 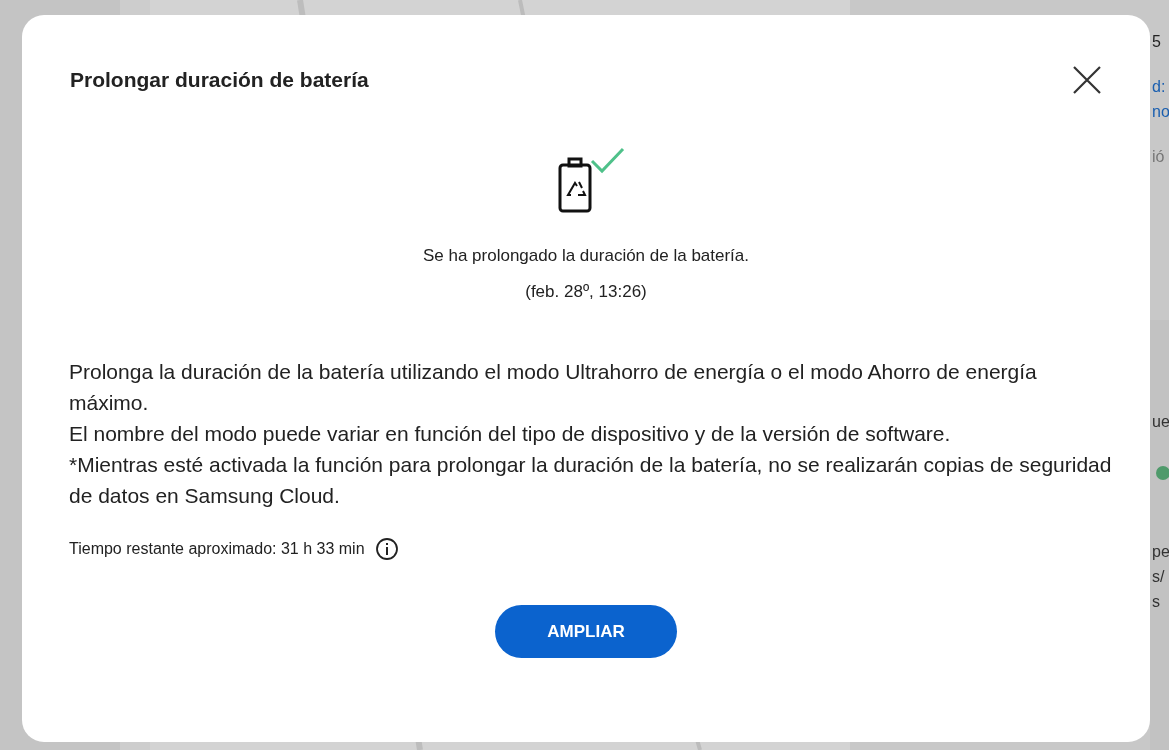 I want to click on background-text: pe, so click(x=1160, y=552).